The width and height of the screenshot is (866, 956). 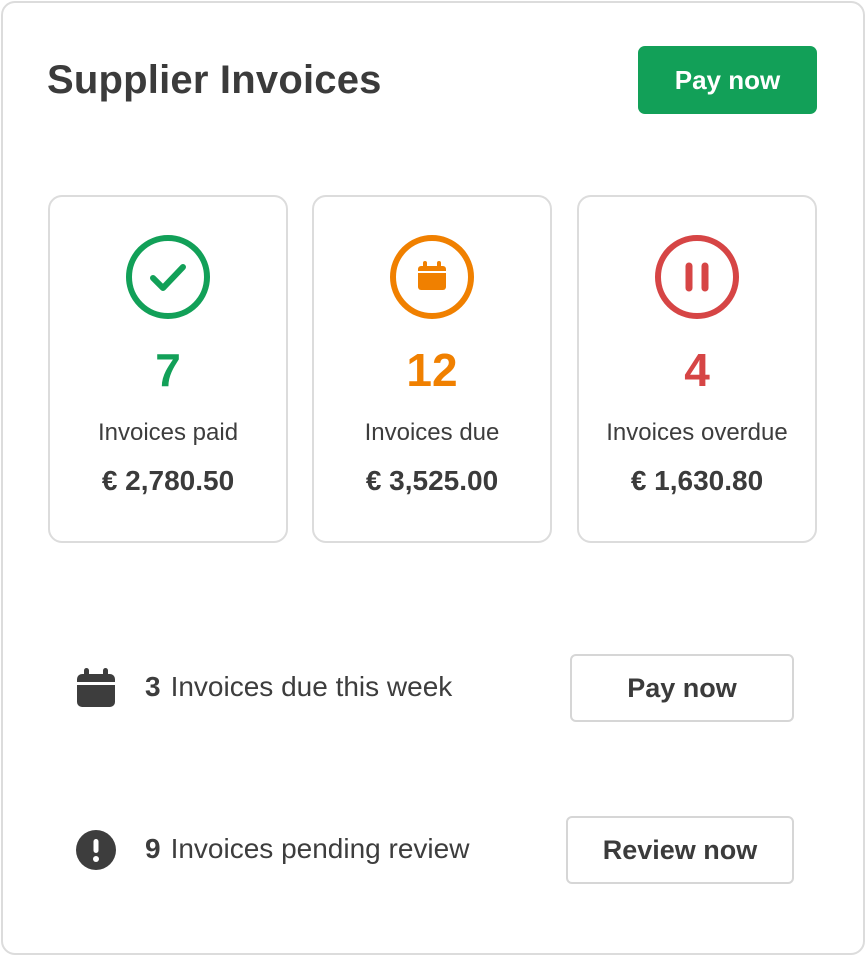 I want to click on pending-review-text: 9 Invoices pending review, so click(x=307, y=849).